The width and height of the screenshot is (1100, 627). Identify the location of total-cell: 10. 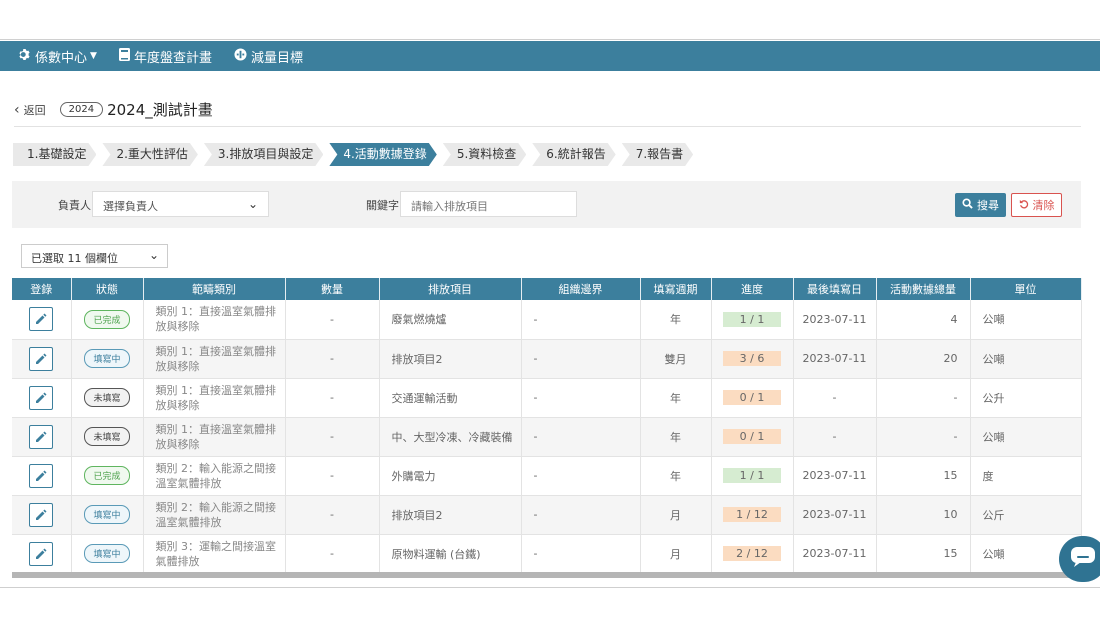
(923, 515).